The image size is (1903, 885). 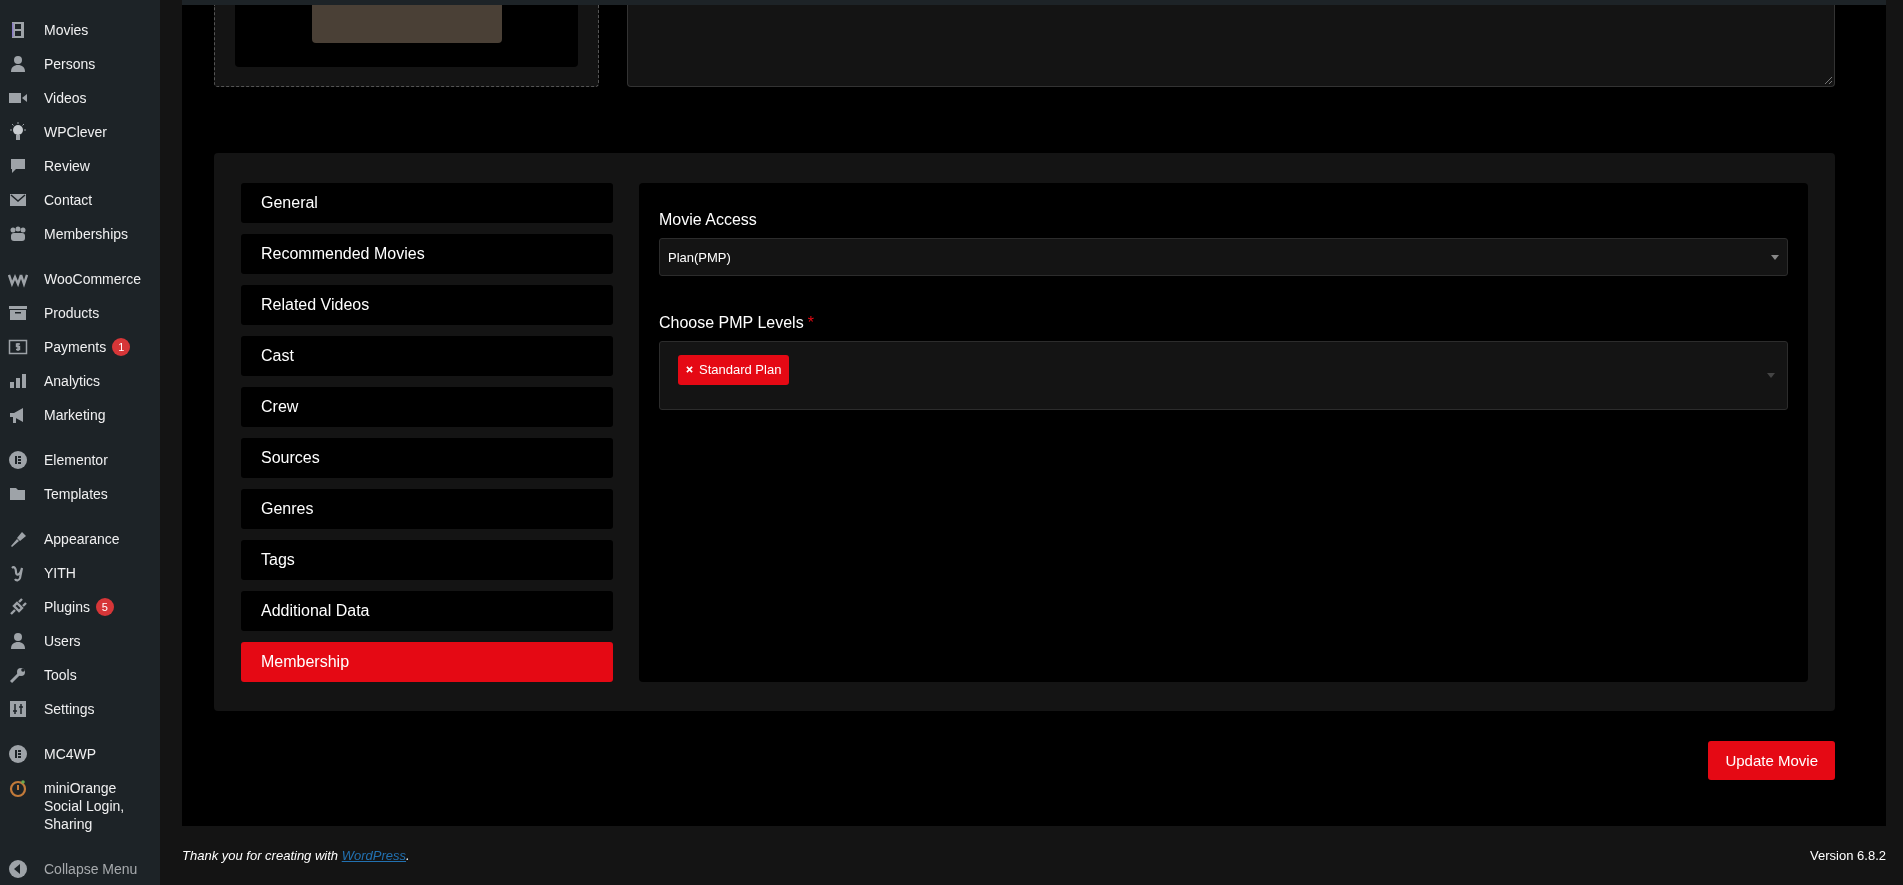 I want to click on menu-label: Appearance, so click(x=82, y=539).